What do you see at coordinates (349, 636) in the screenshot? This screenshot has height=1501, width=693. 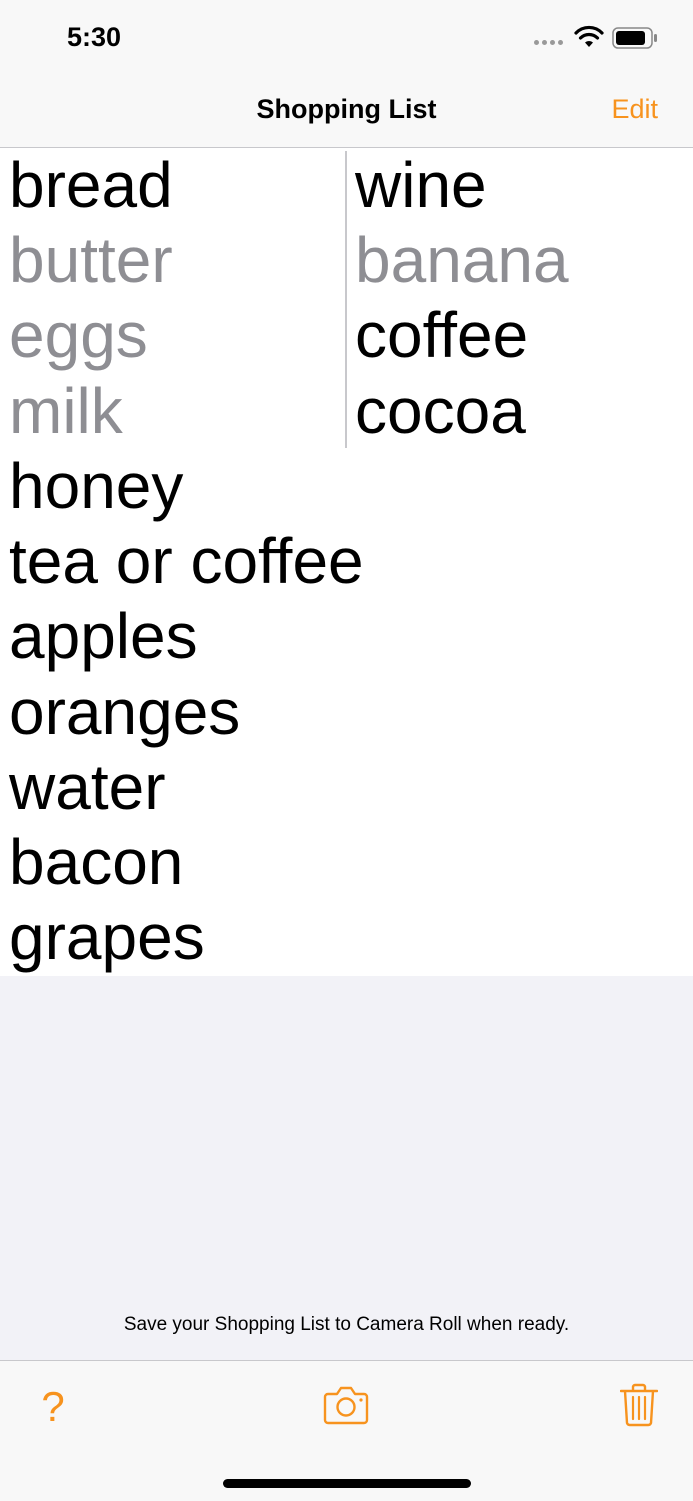 I see `list-item: apples` at bounding box center [349, 636].